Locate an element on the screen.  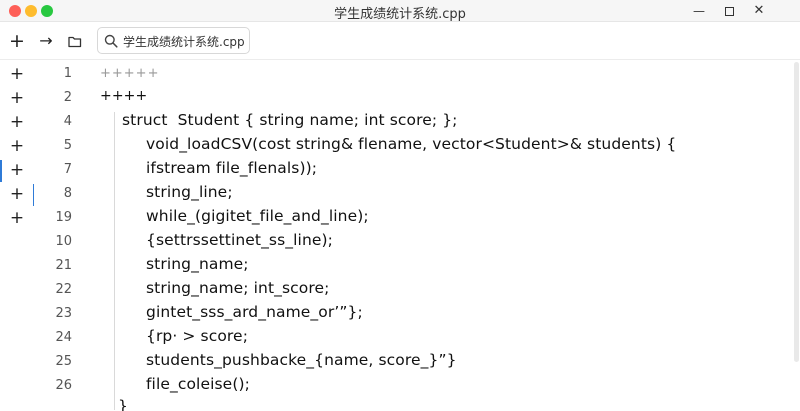
title-bar: 学生成绩统计系统.cpp — ✕ is located at coordinates (400, 11).